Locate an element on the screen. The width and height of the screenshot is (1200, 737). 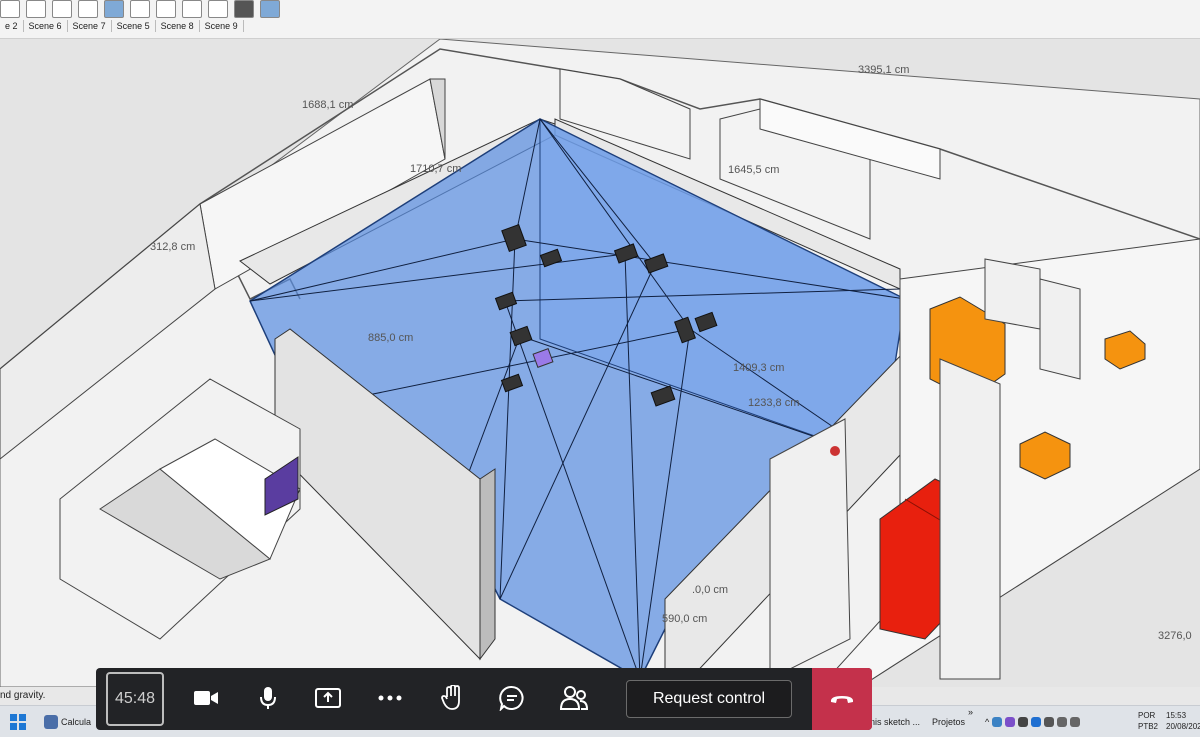
more-icon is located at coordinates (390, 698).